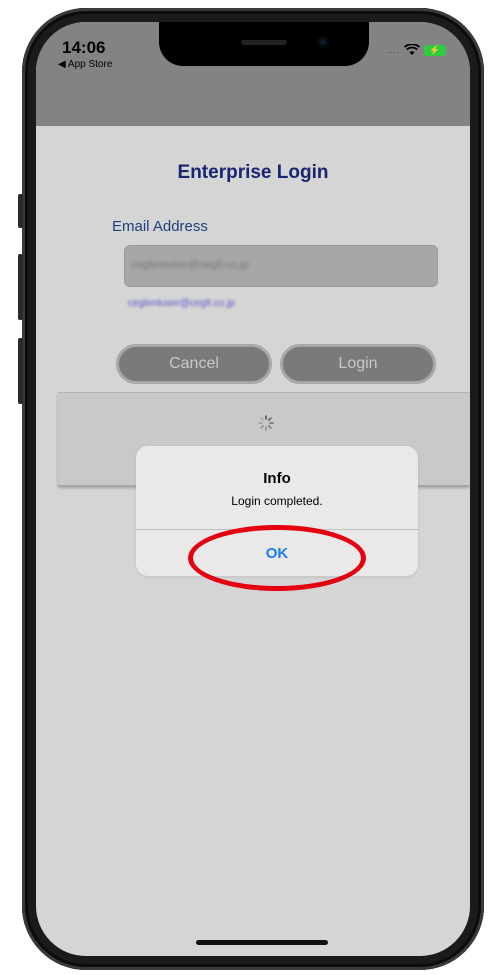 The width and height of the screenshot is (493, 975). I want to click on wifi-icon, so click(412, 49).